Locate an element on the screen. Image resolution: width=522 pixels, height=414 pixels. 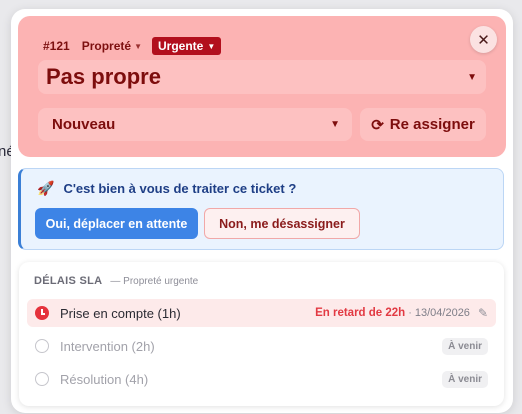
sla-date: 13/04/2026 is located at coordinates (442, 313).